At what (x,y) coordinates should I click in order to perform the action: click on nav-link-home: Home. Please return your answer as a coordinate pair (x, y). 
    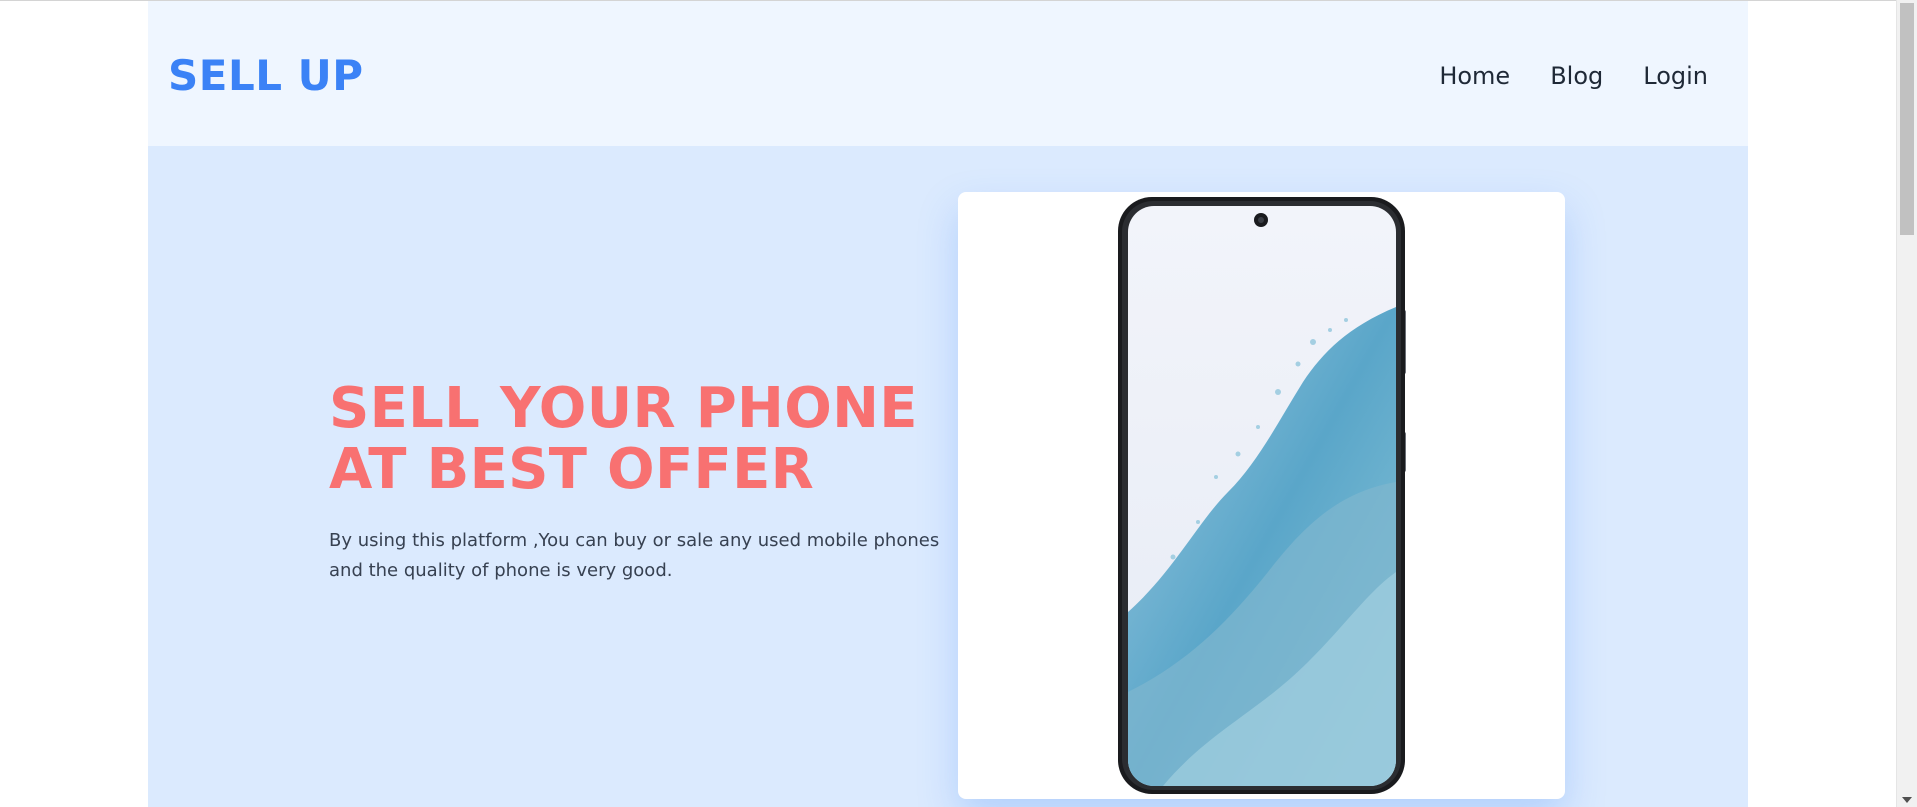
    Looking at the image, I should click on (1474, 76).